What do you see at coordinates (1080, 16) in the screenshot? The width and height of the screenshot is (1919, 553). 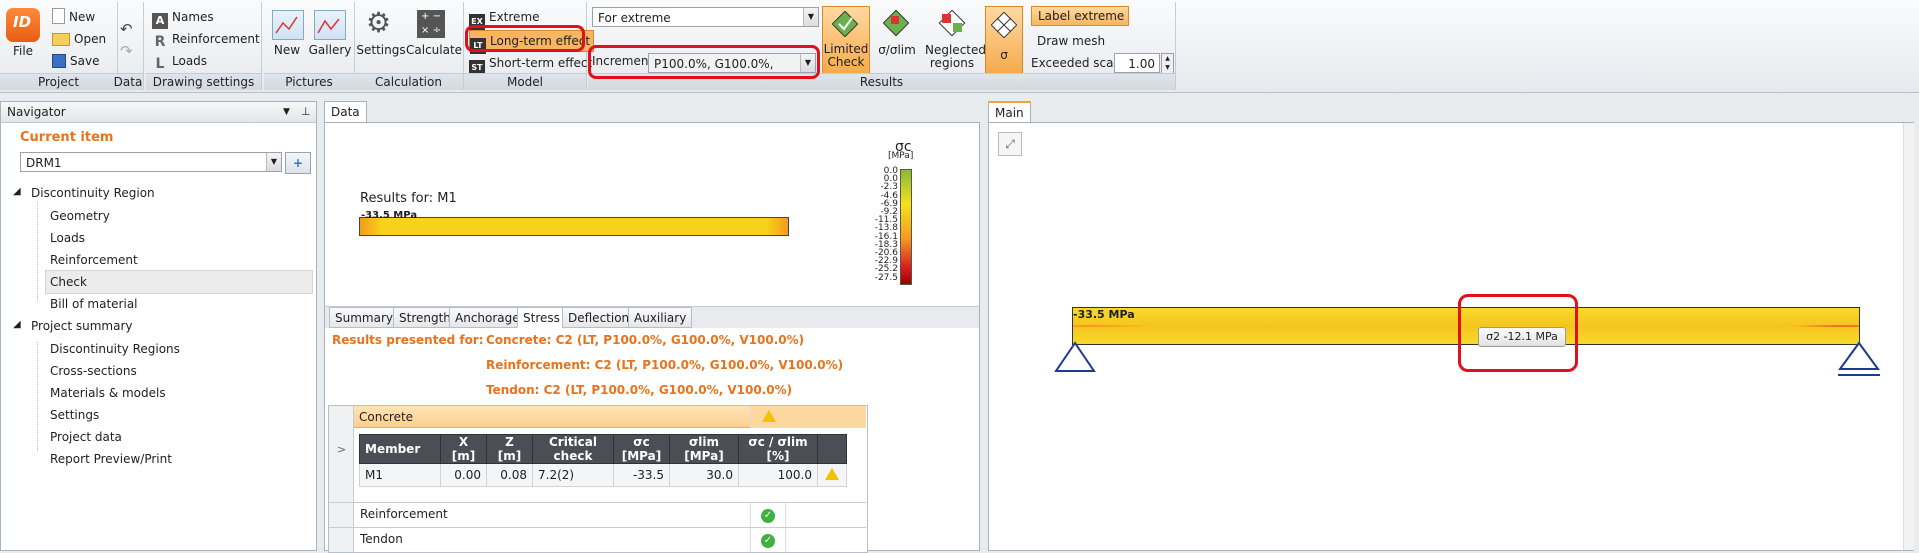 I see `label-extreme-button: Label extreme` at bounding box center [1080, 16].